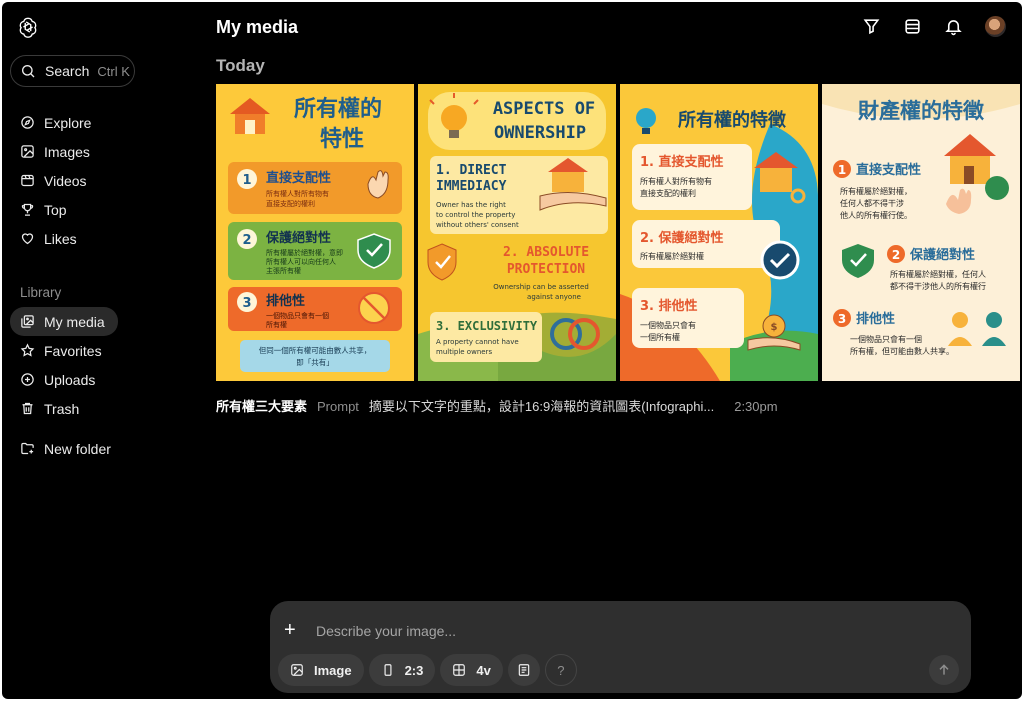 The width and height of the screenshot is (1024, 701). Describe the element at coordinates (27, 379) in the screenshot. I see `plus-circle-icon` at that location.